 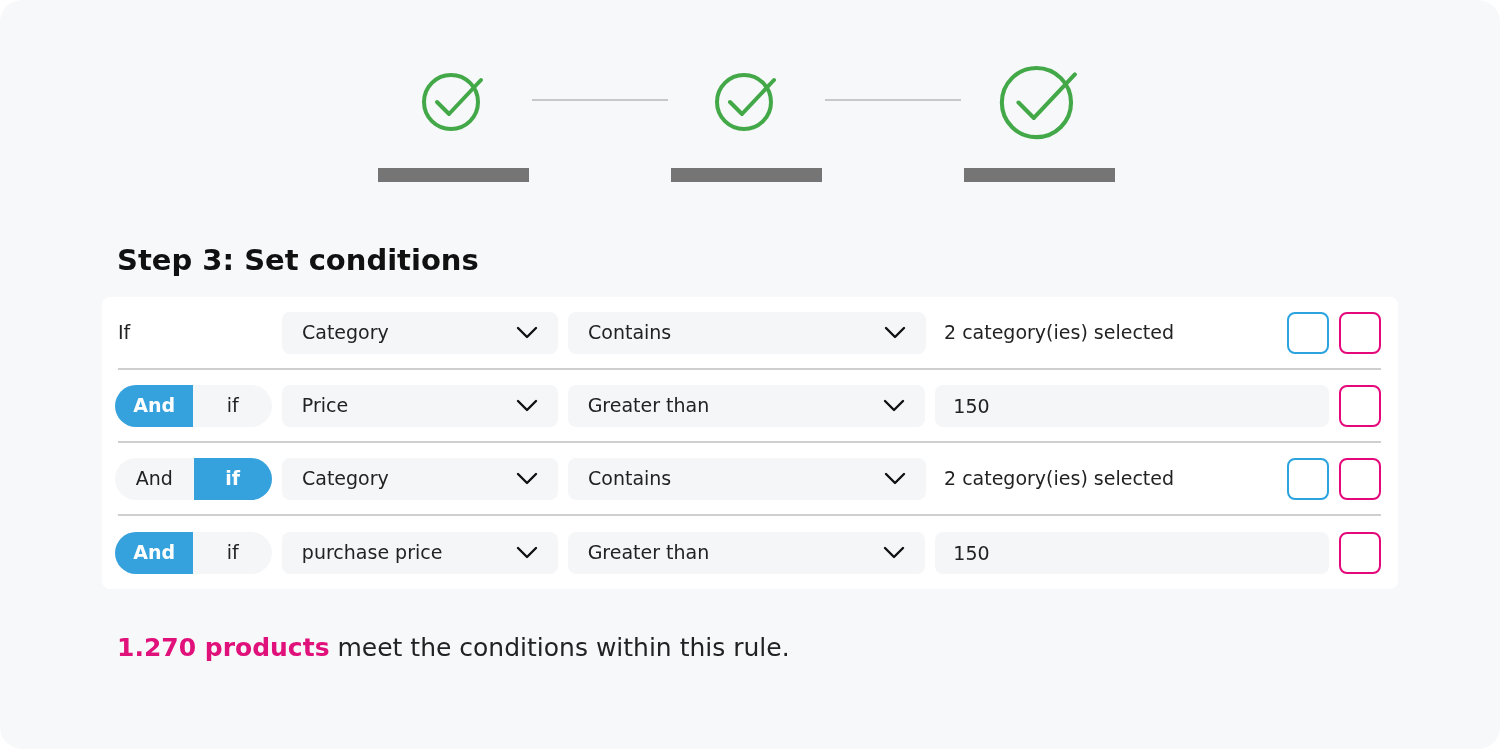 What do you see at coordinates (154, 478) in the screenshot?
I see `toggle-option: And` at bounding box center [154, 478].